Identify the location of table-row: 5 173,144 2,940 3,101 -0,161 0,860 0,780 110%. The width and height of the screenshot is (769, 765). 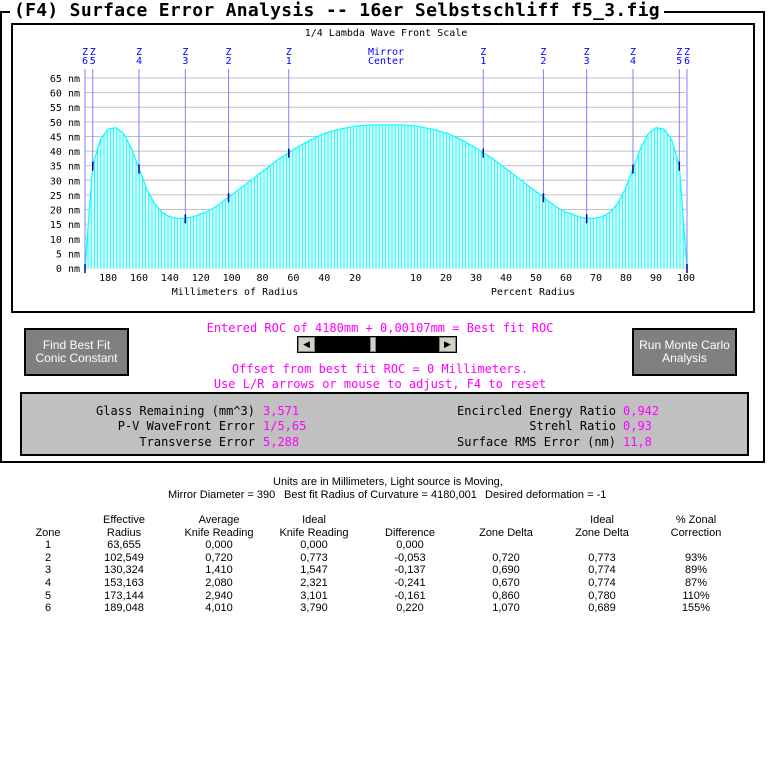
(381, 596).